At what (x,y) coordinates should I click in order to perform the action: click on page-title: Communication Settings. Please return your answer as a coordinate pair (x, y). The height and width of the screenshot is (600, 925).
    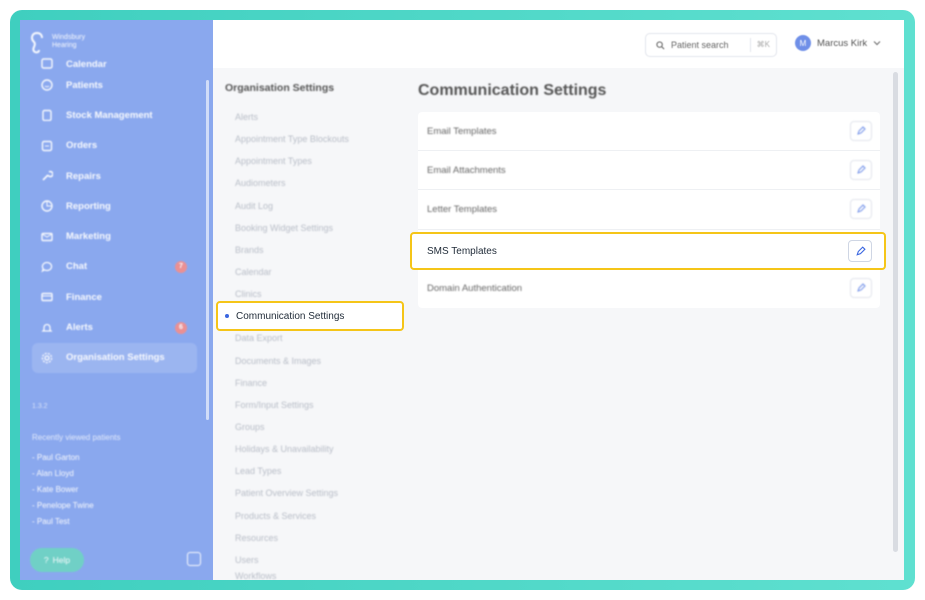
    Looking at the image, I should click on (512, 90).